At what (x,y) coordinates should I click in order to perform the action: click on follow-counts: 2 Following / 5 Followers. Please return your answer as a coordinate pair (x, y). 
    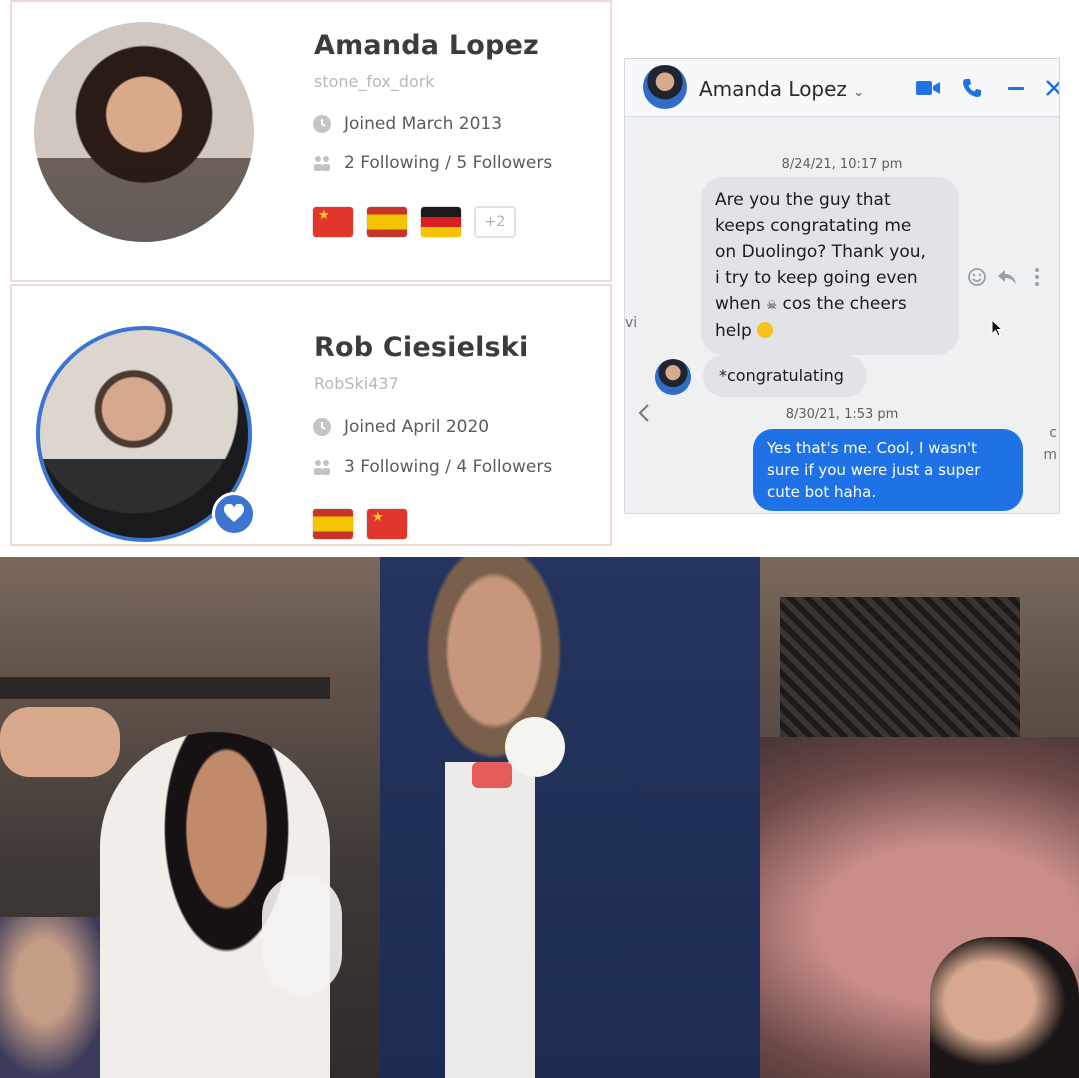
    Looking at the image, I should click on (448, 163).